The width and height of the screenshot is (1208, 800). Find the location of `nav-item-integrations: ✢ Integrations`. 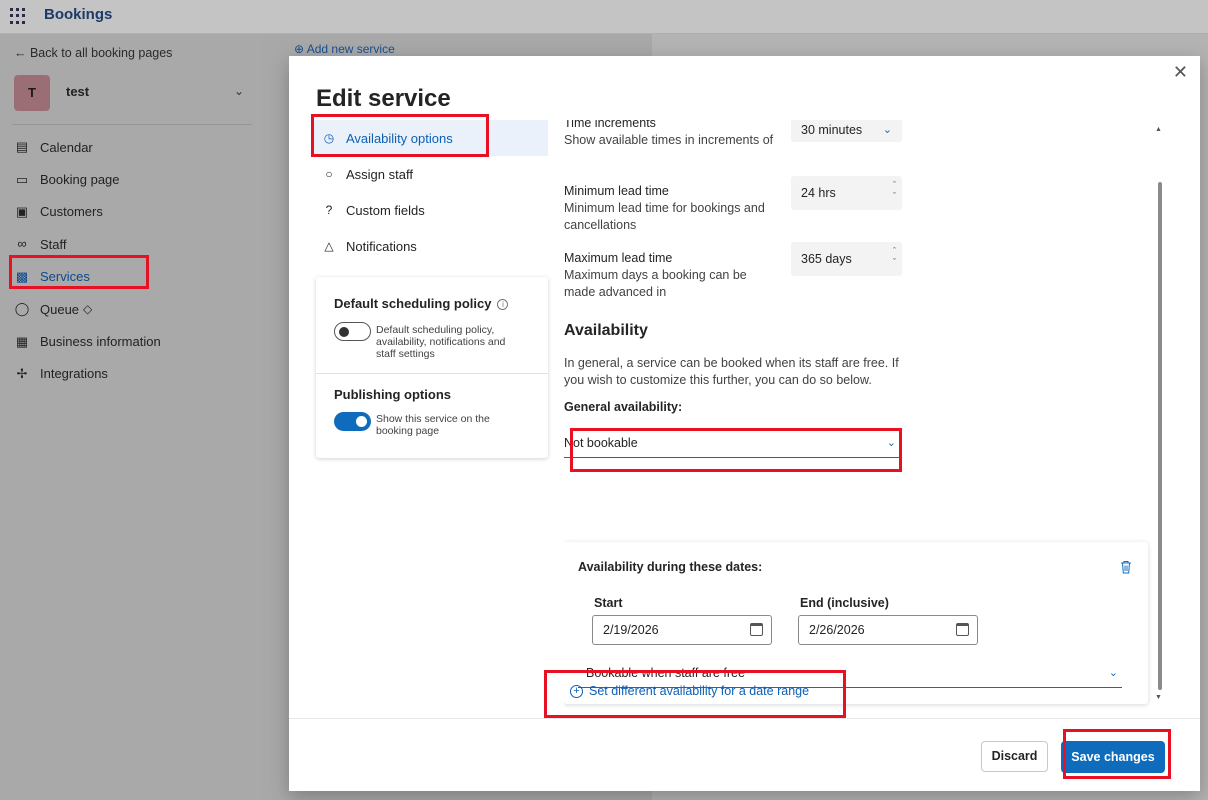

nav-item-integrations: ✢ Integrations is located at coordinates (87, 374).